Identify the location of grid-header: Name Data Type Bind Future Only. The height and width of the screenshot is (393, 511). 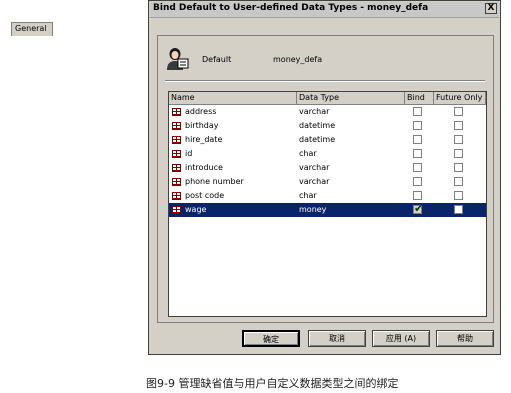
(327, 98).